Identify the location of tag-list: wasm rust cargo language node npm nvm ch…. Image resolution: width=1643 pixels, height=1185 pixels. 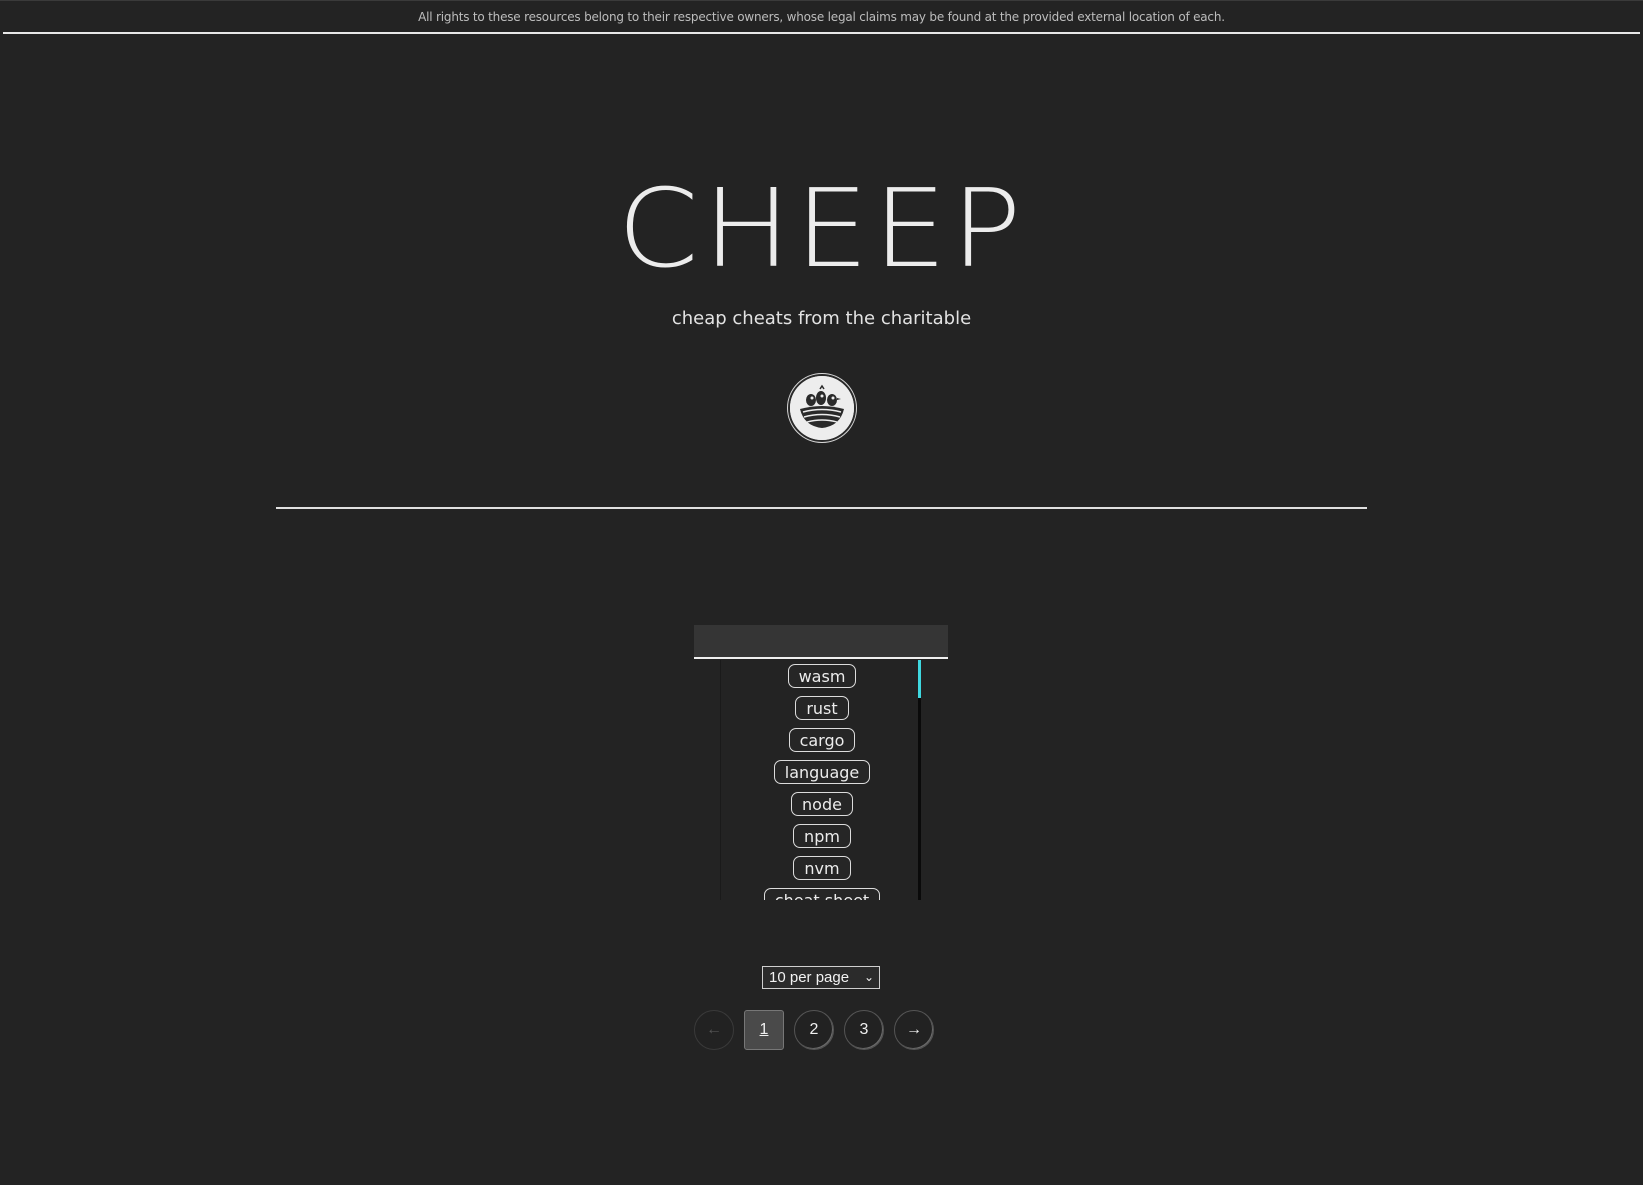
(821, 780).